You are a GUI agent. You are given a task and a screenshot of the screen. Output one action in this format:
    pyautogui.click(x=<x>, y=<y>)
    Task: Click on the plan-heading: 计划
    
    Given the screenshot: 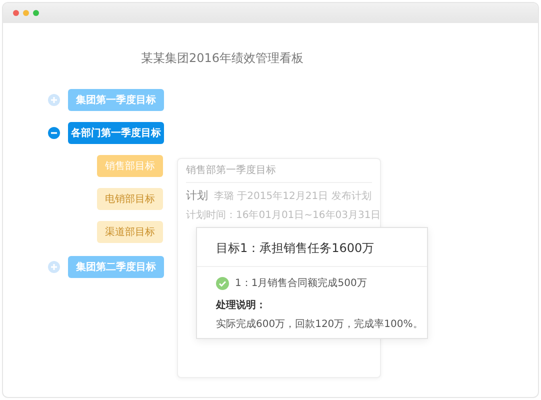 What is the action you would take?
    pyautogui.click(x=197, y=195)
    